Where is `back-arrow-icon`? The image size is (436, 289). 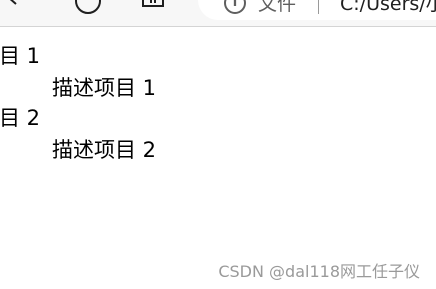 back-arrow-icon is located at coordinates (13, 4).